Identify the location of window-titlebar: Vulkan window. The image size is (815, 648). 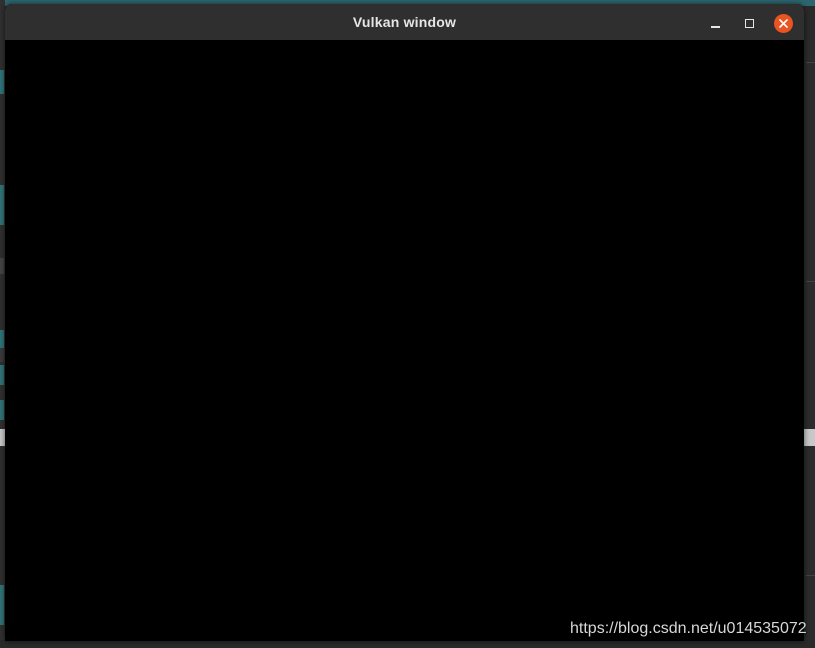
(404, 22).